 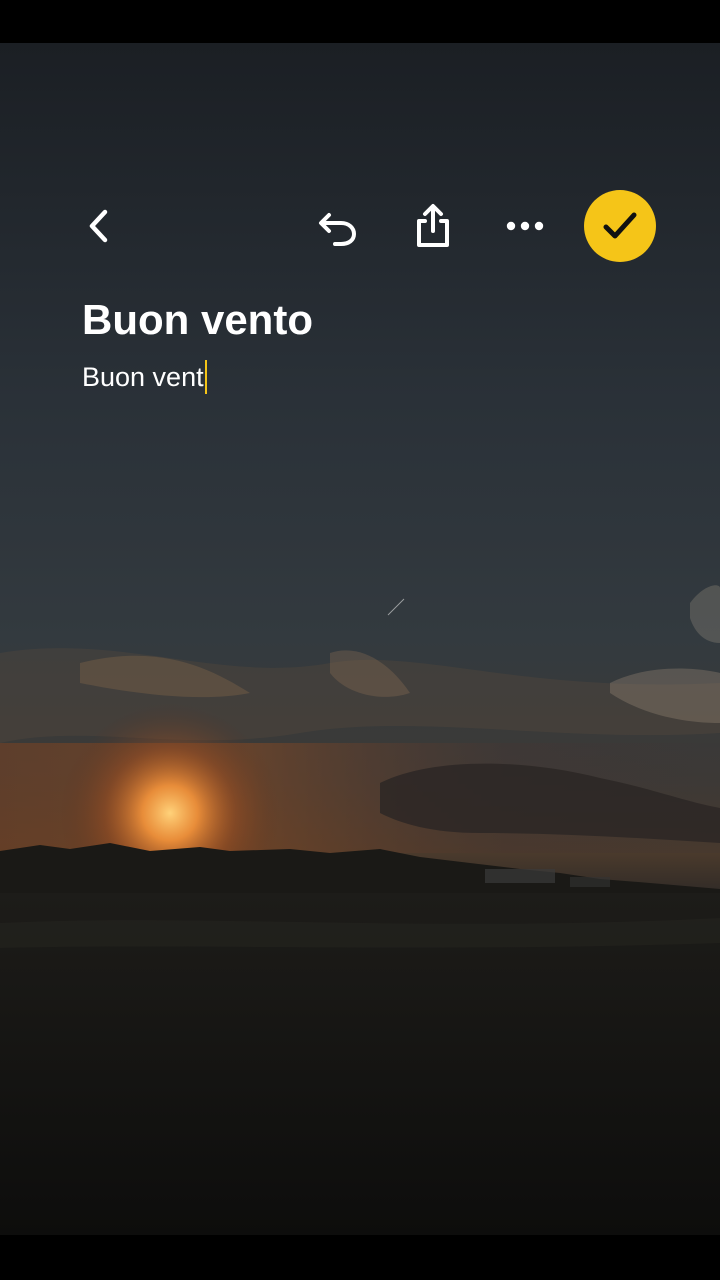 I want to click on undo-icon, so click(x=337, y=229).